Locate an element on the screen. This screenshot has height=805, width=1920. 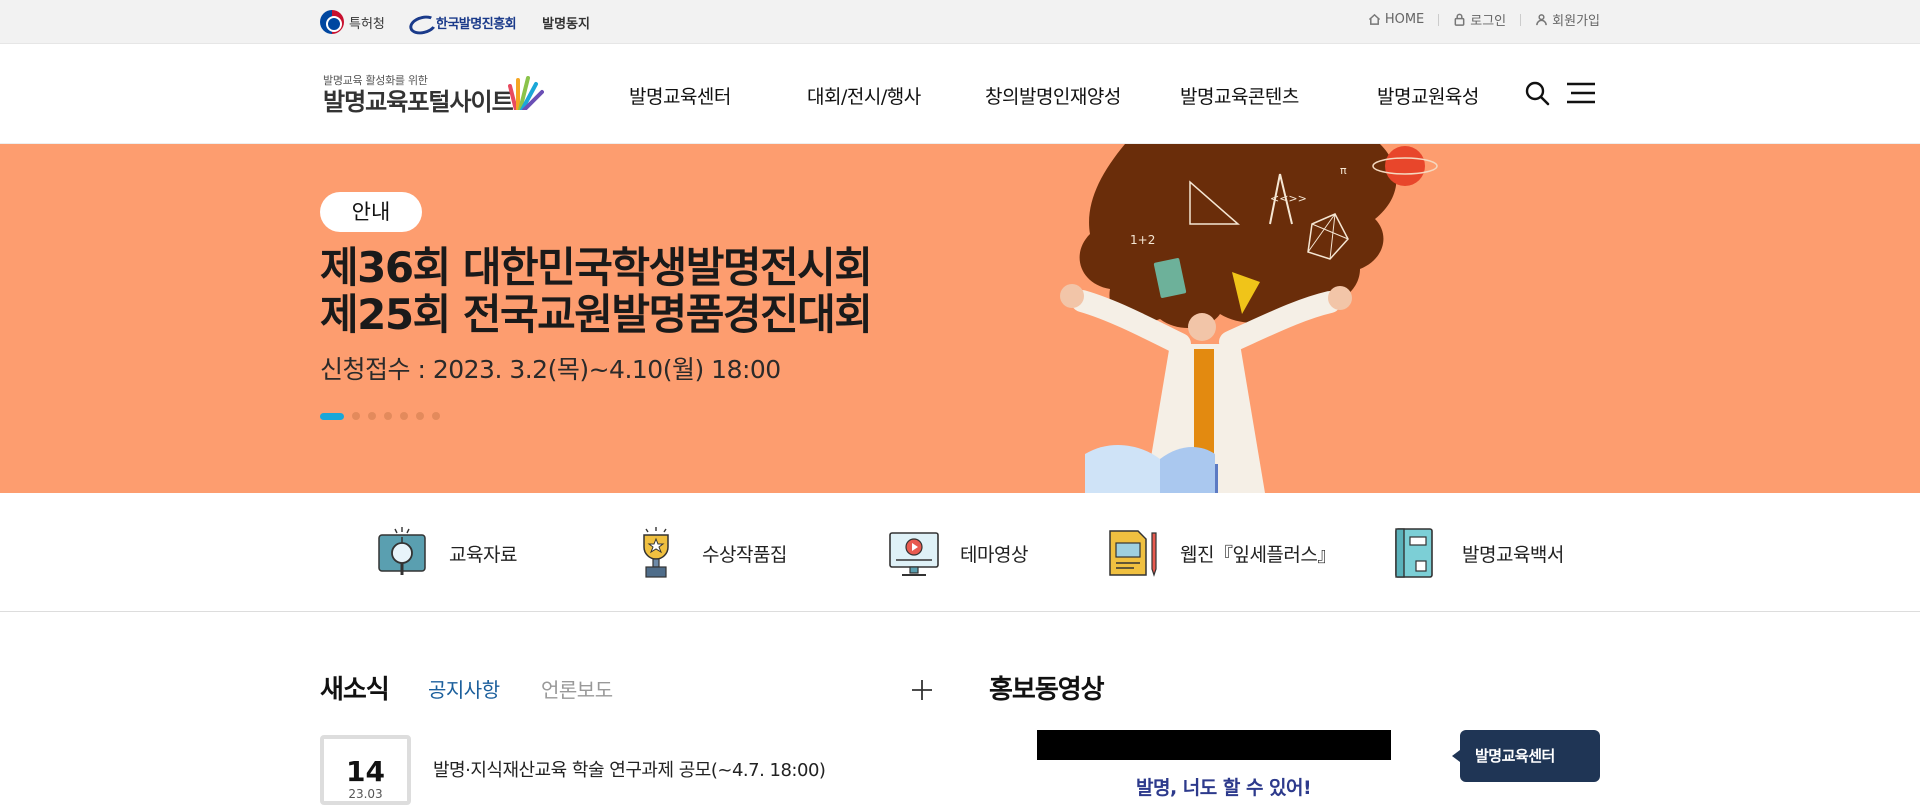
hero-badge: 안내 is located at coordinates (371, 212).